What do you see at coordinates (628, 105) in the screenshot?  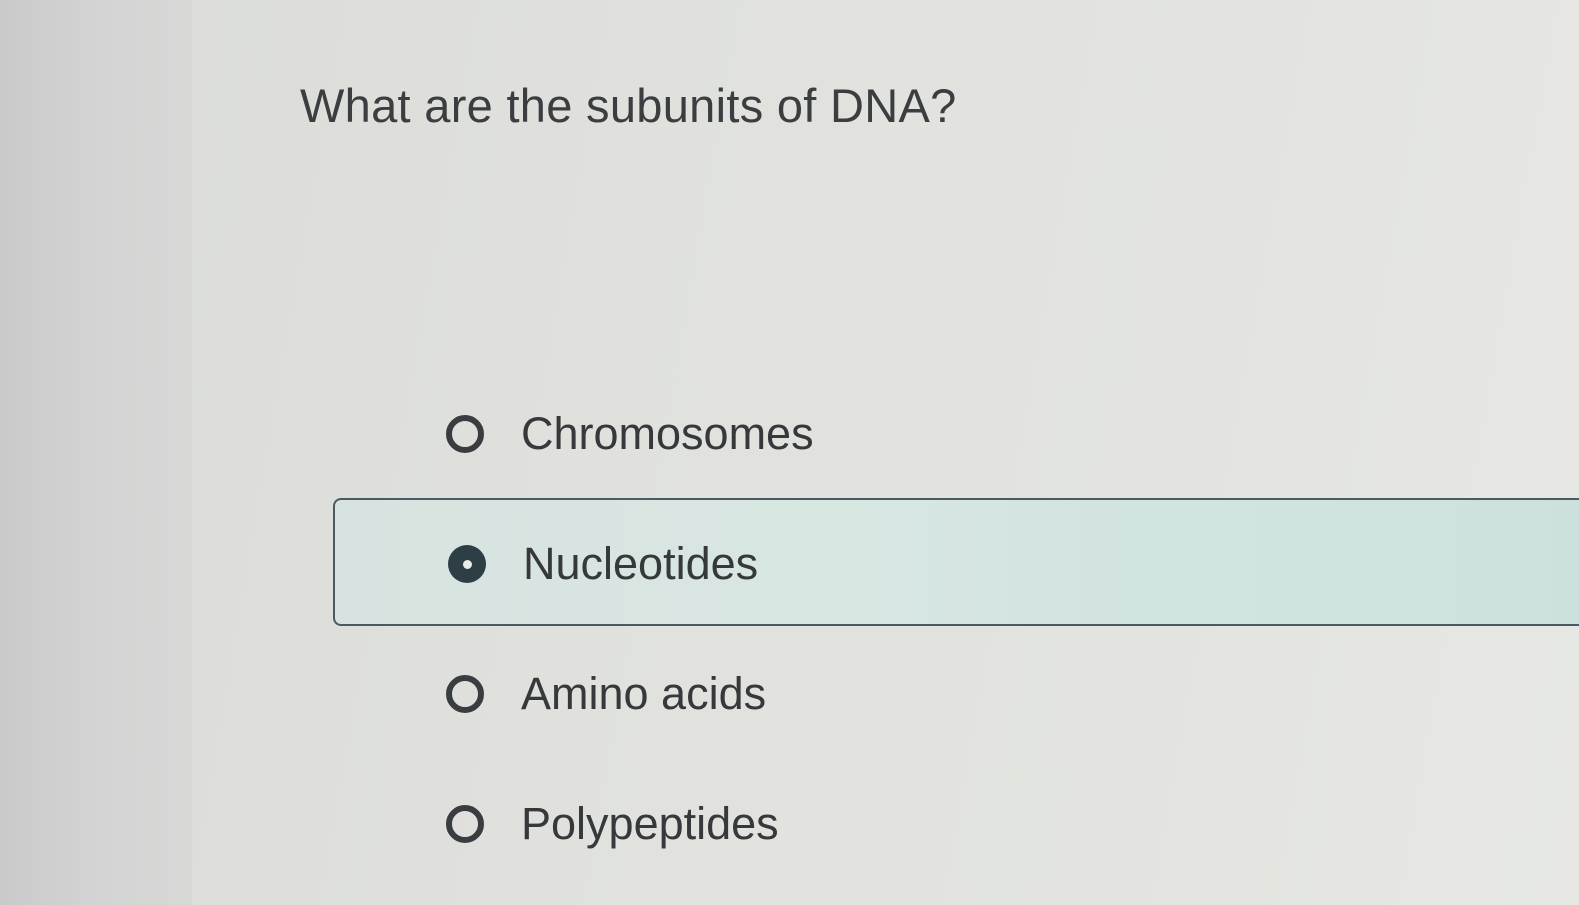 I see `question-text: What are the subunits of DNA?` at bounding box center [628, 105].